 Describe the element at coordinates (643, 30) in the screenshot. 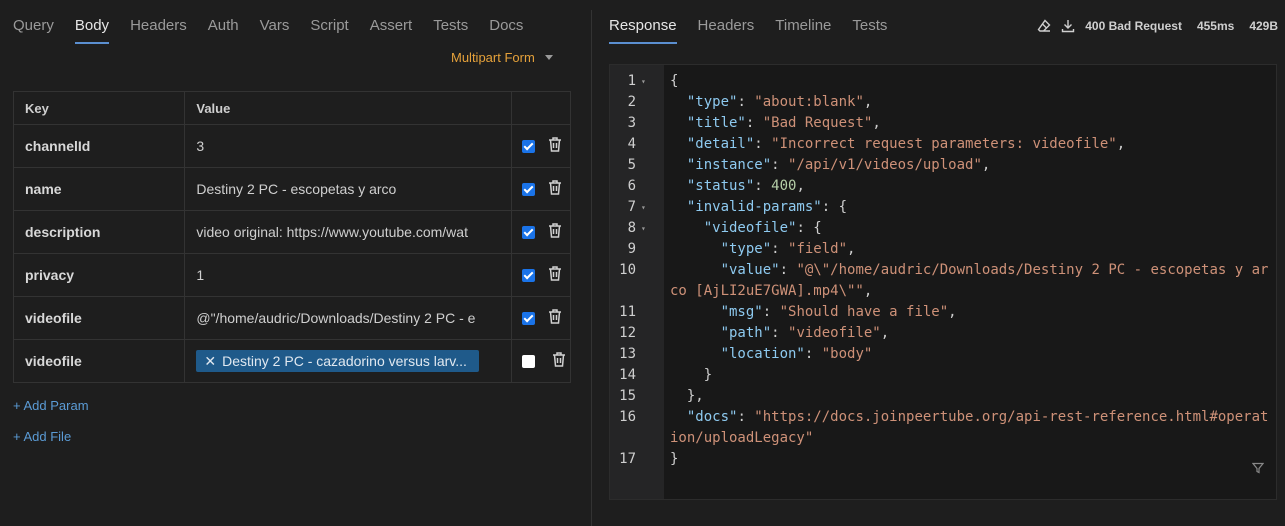

I see `tab-response: Response` at that location.